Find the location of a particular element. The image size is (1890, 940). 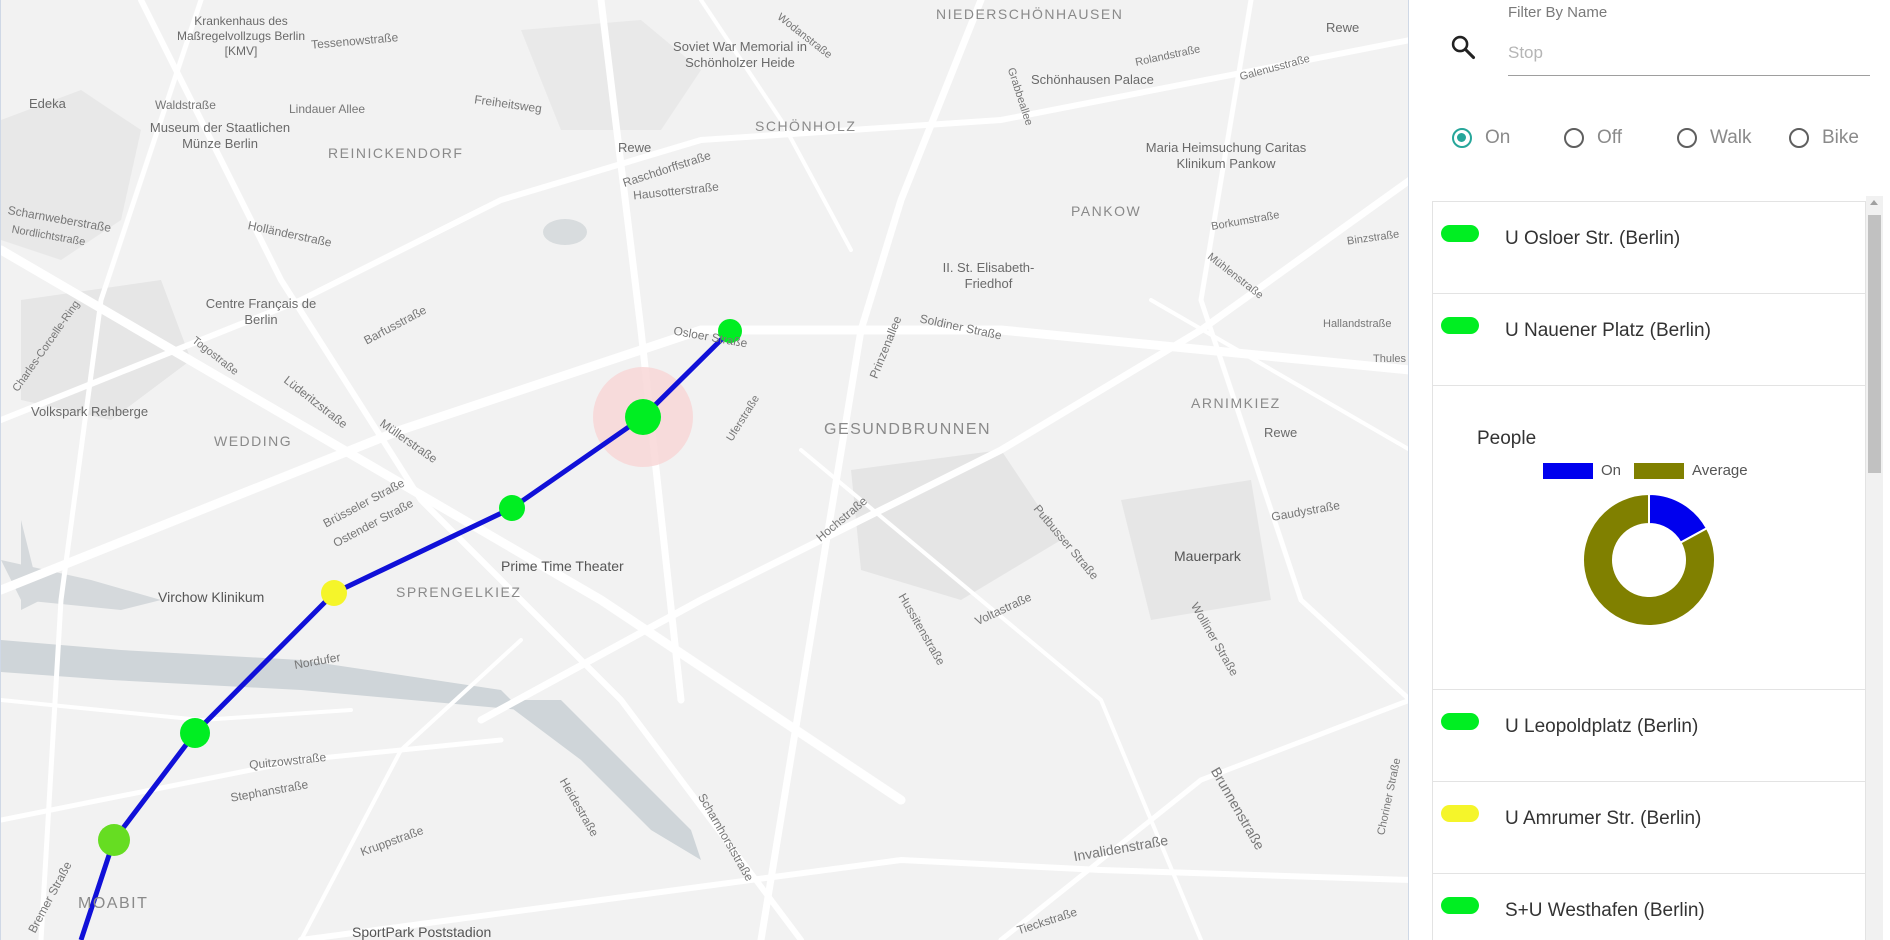

map-street-label: Thules is located at coordinates (1390, 359).